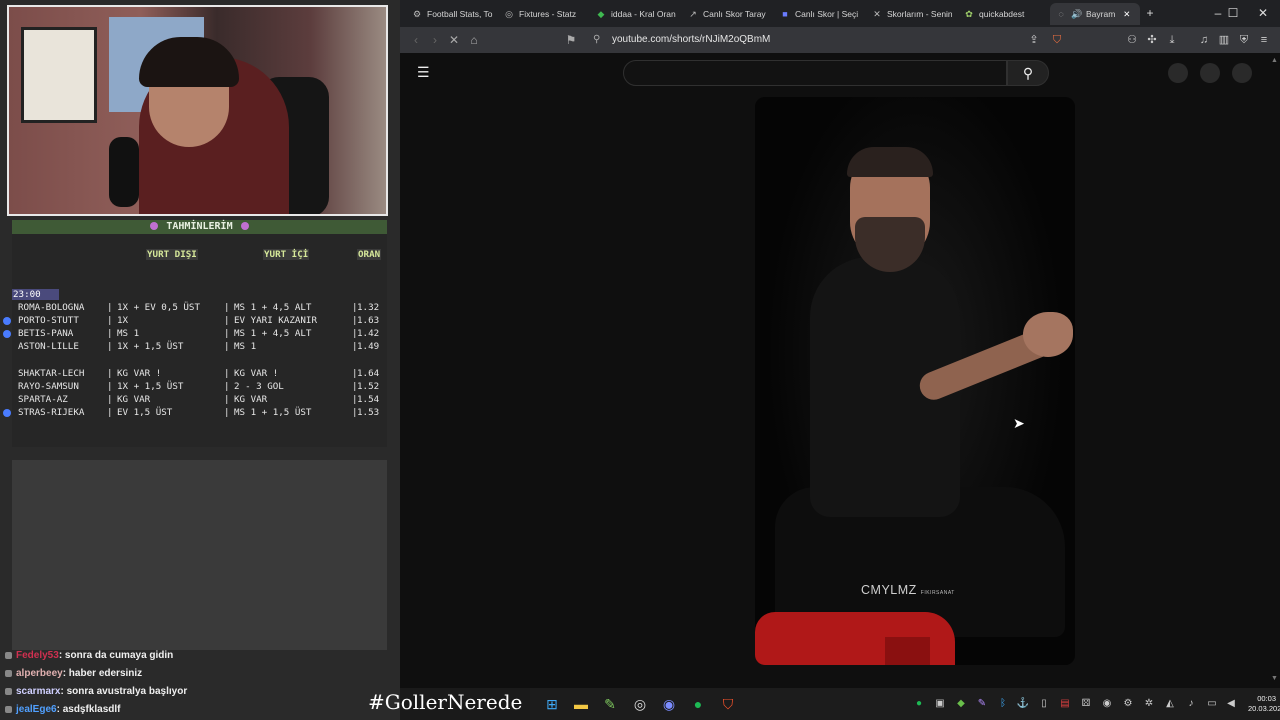 The width and height of the screenshot is (1280, 720). What do you see at coordinates (474, 40) in the screenshot?
I see `home-button: ⌂` at bounding box center [474, 40].